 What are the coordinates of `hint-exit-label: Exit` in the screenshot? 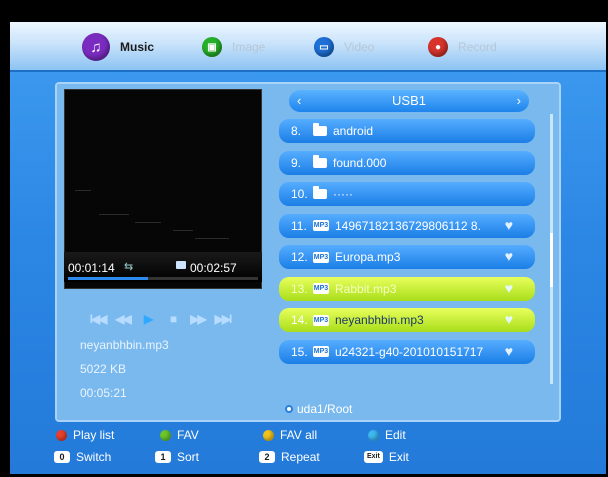 It's located at (398, 457).